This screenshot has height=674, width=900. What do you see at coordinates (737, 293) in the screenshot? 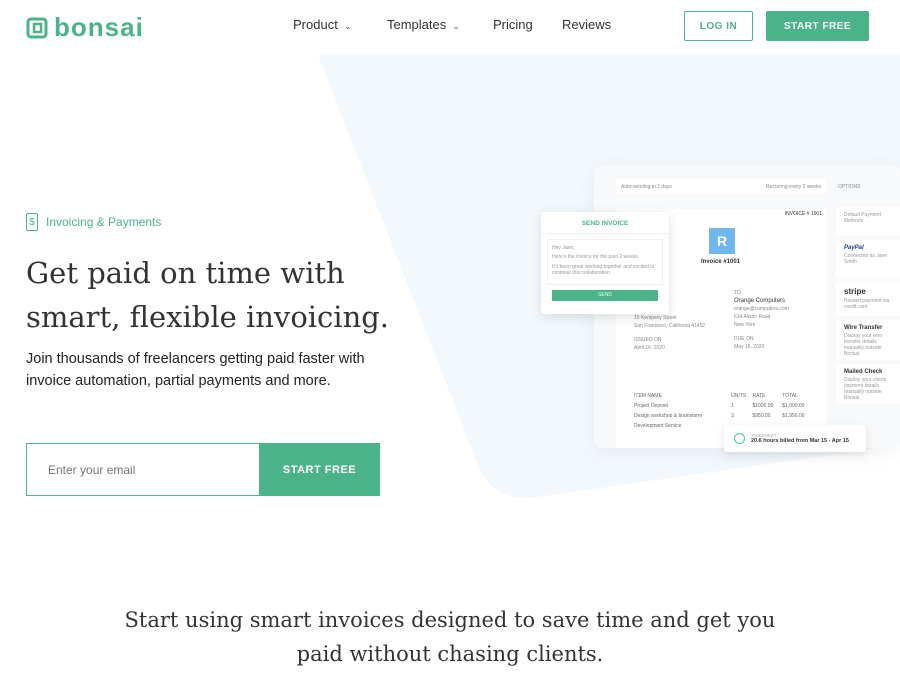
I see `to-label: TO` at bounding box center [737, 293].